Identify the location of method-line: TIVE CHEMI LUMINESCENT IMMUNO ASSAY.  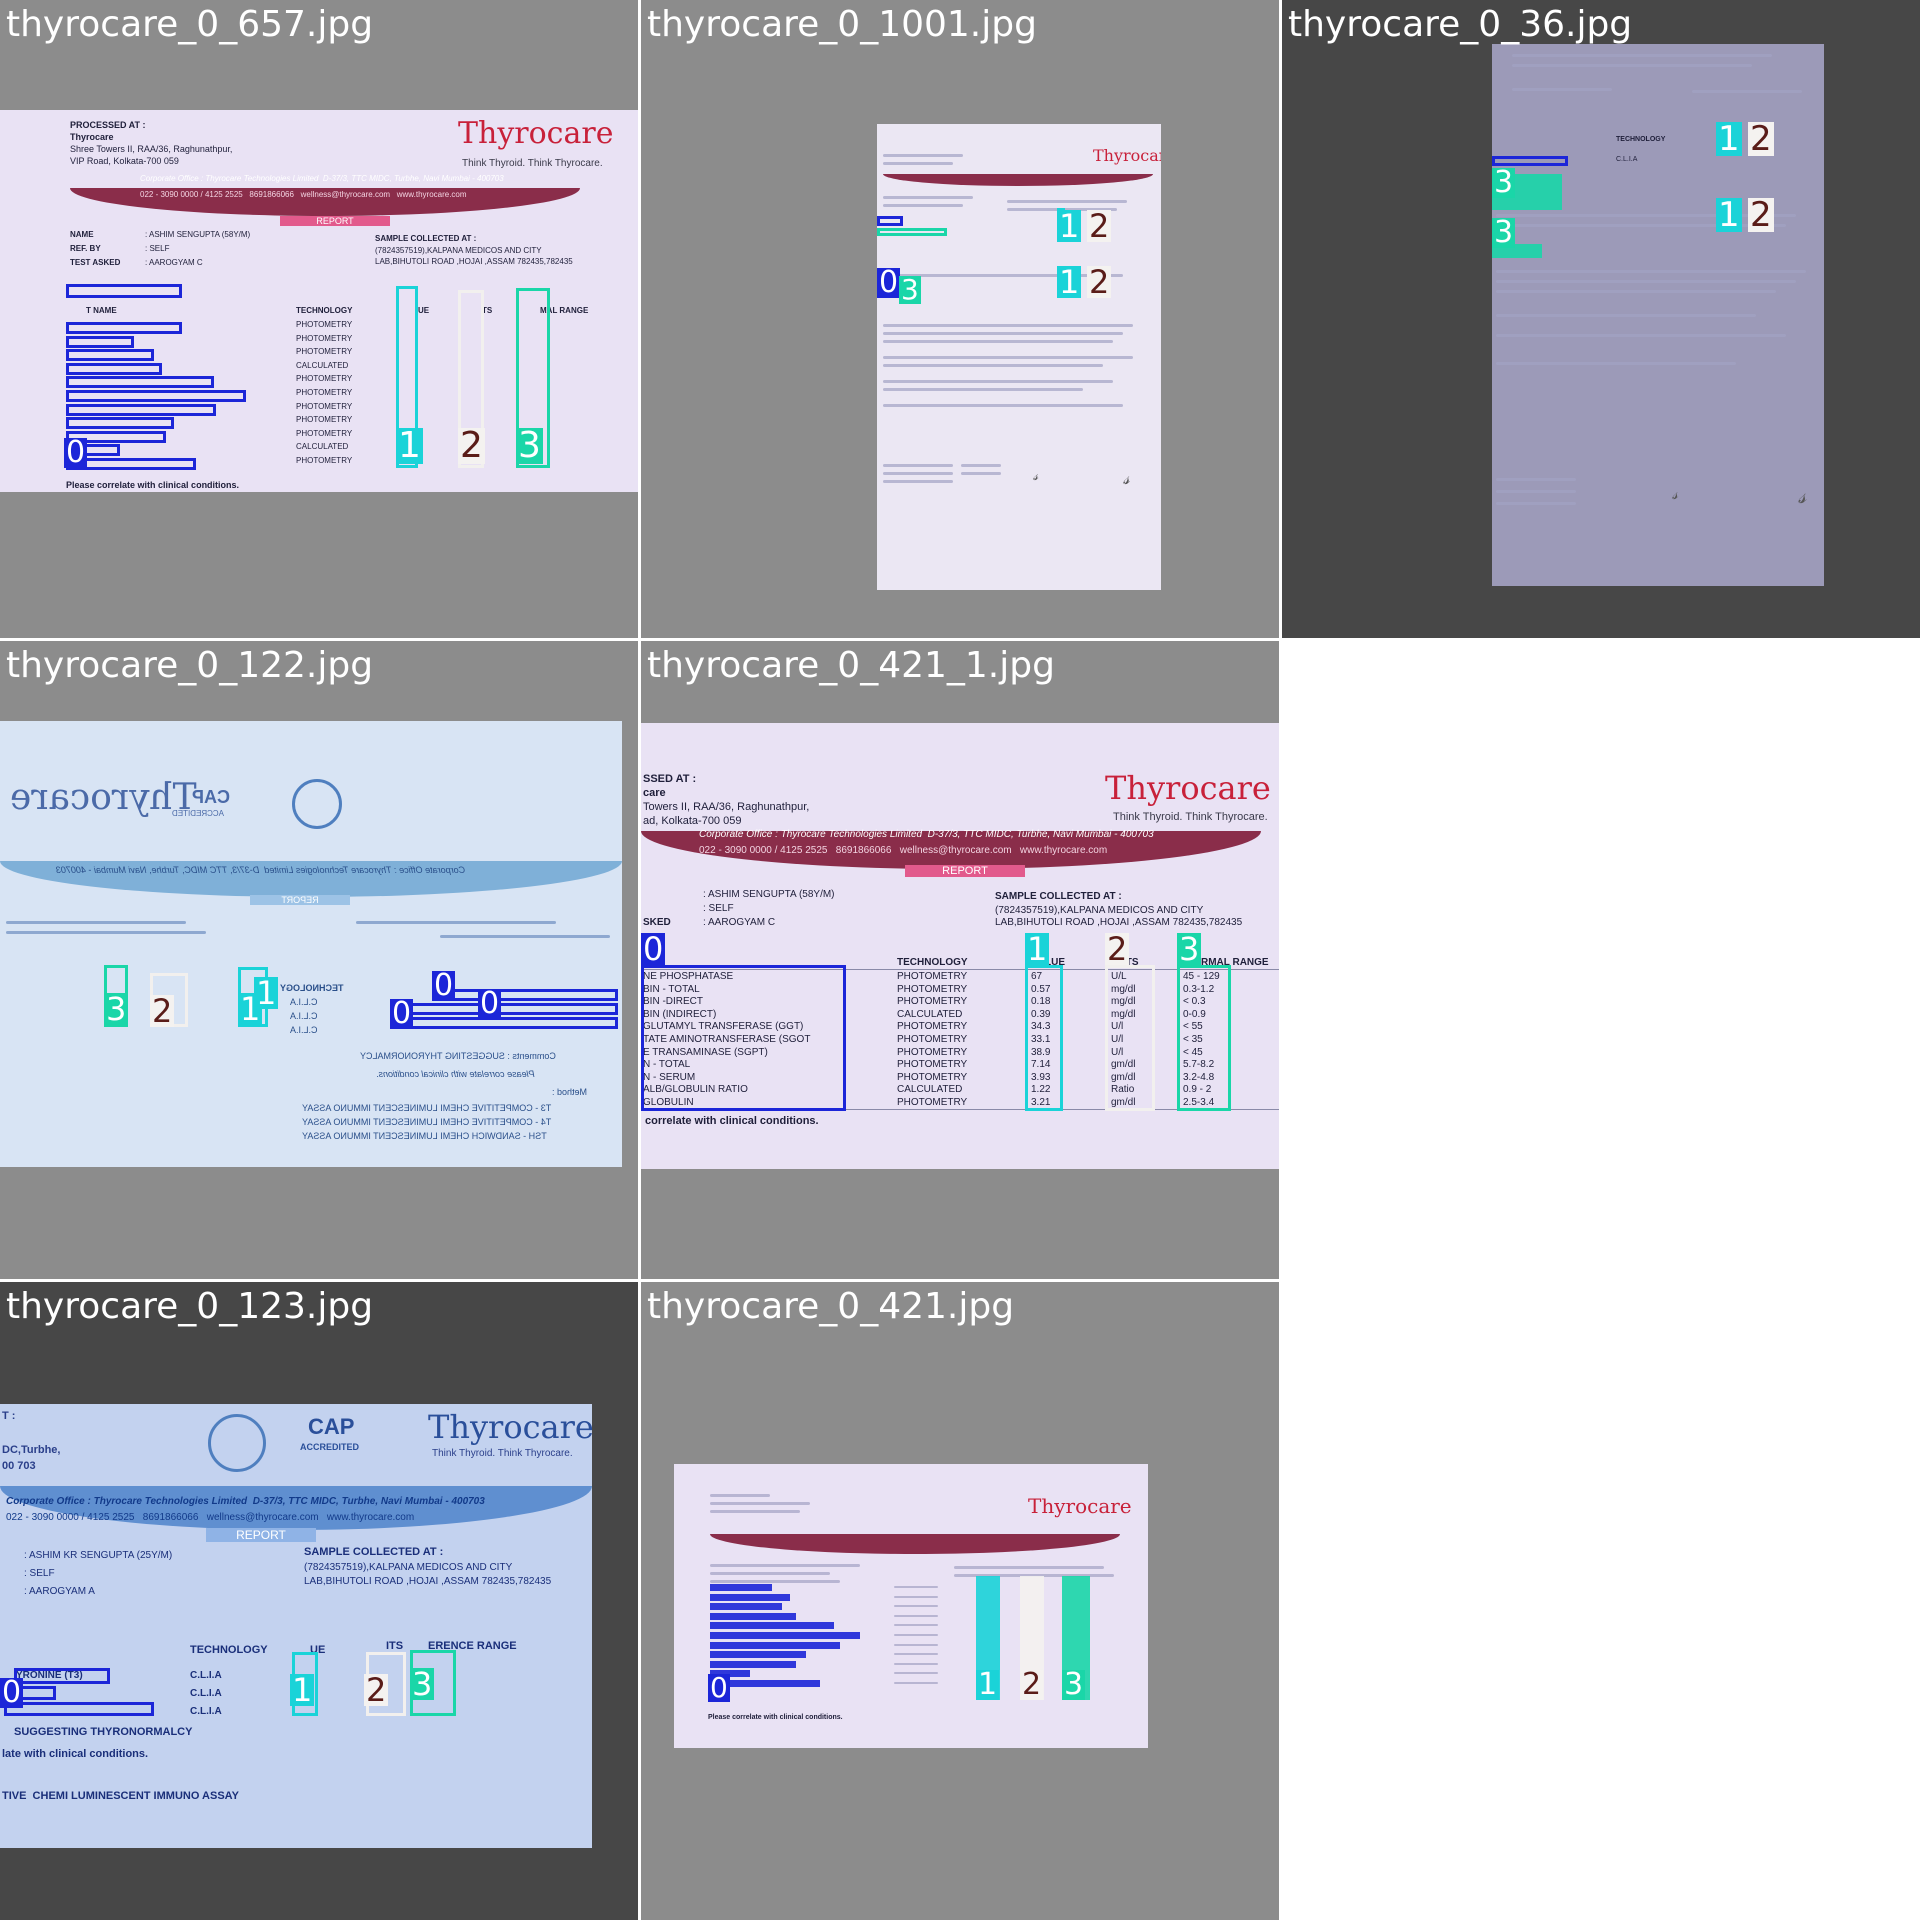
(120, 1796).